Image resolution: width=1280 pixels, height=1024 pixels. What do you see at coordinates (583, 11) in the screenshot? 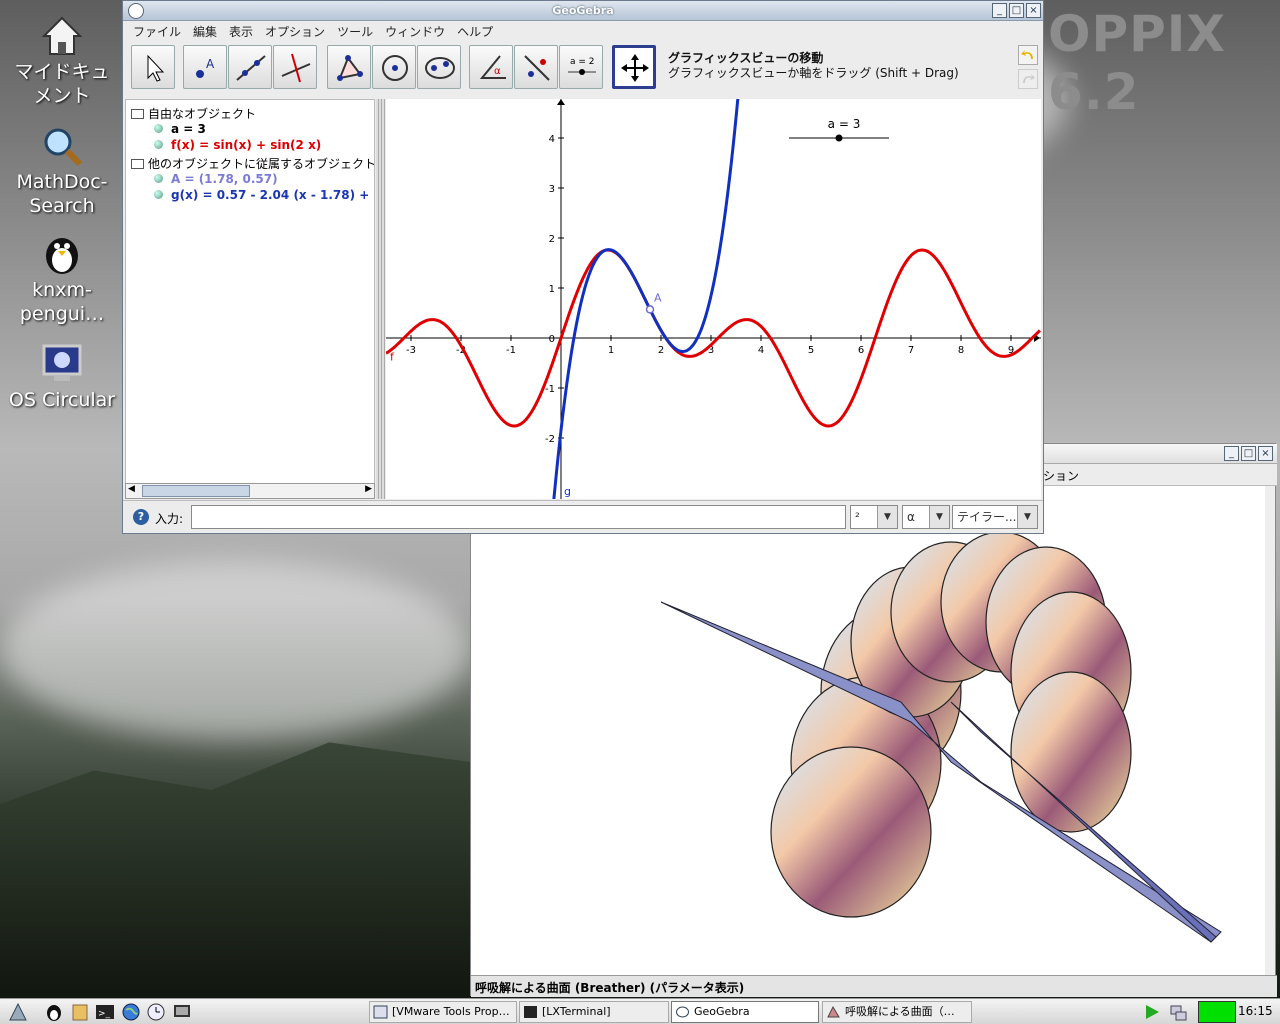
I see `geogebra-titlebar: GeoGebra _ □ ×` at bounding box center [583, 11].